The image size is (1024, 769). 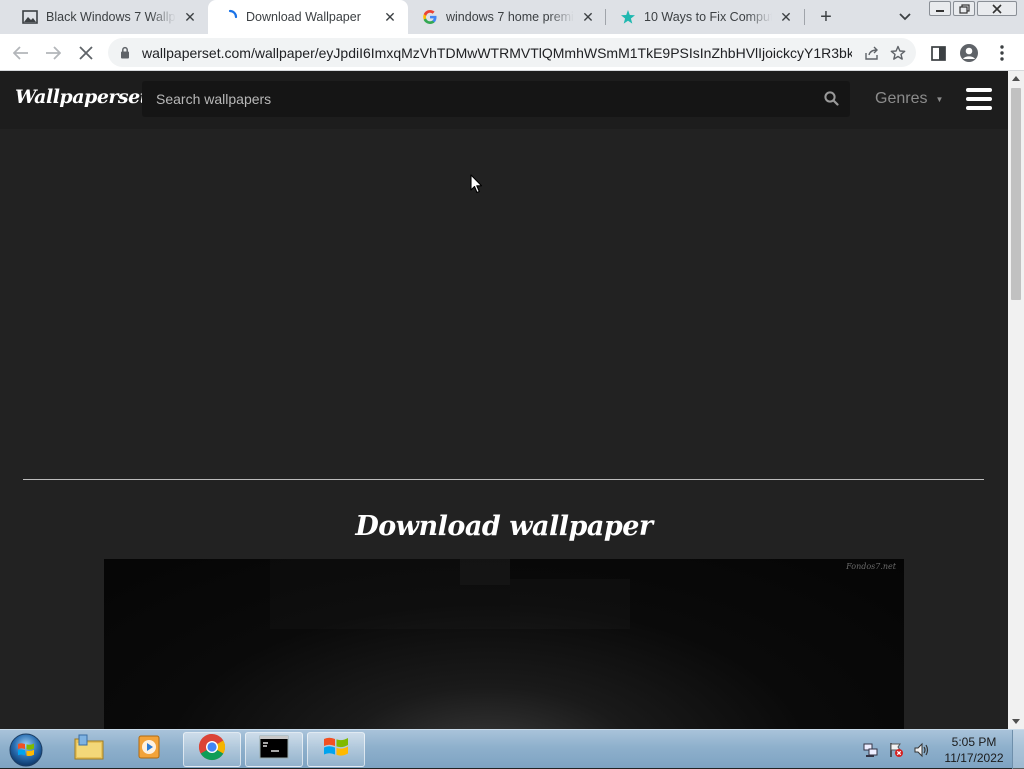 What do you see at coordinates (1018, 749) in the screenshot?
I see `show-desktop-button` at bounding box center [1018, 749].